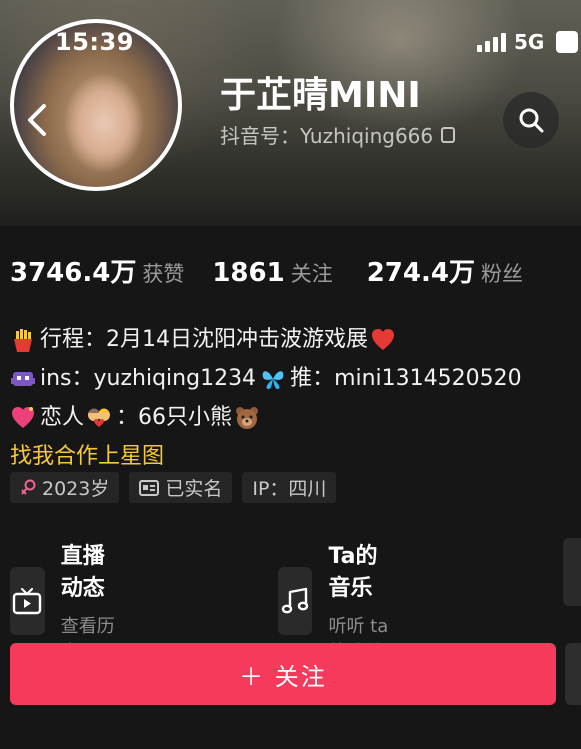 This screenshot has height=749, width=581. I want to click on couple-icon, so click(99, 417).